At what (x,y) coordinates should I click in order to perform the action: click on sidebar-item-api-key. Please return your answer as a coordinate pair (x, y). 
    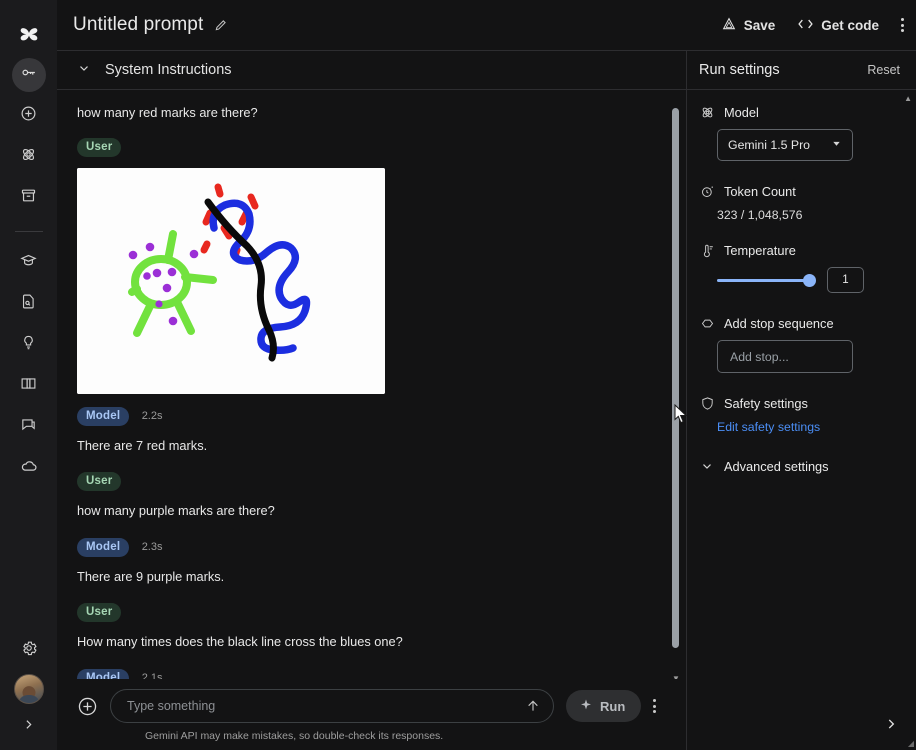
    Looking at the image, I should click on (28, 75).